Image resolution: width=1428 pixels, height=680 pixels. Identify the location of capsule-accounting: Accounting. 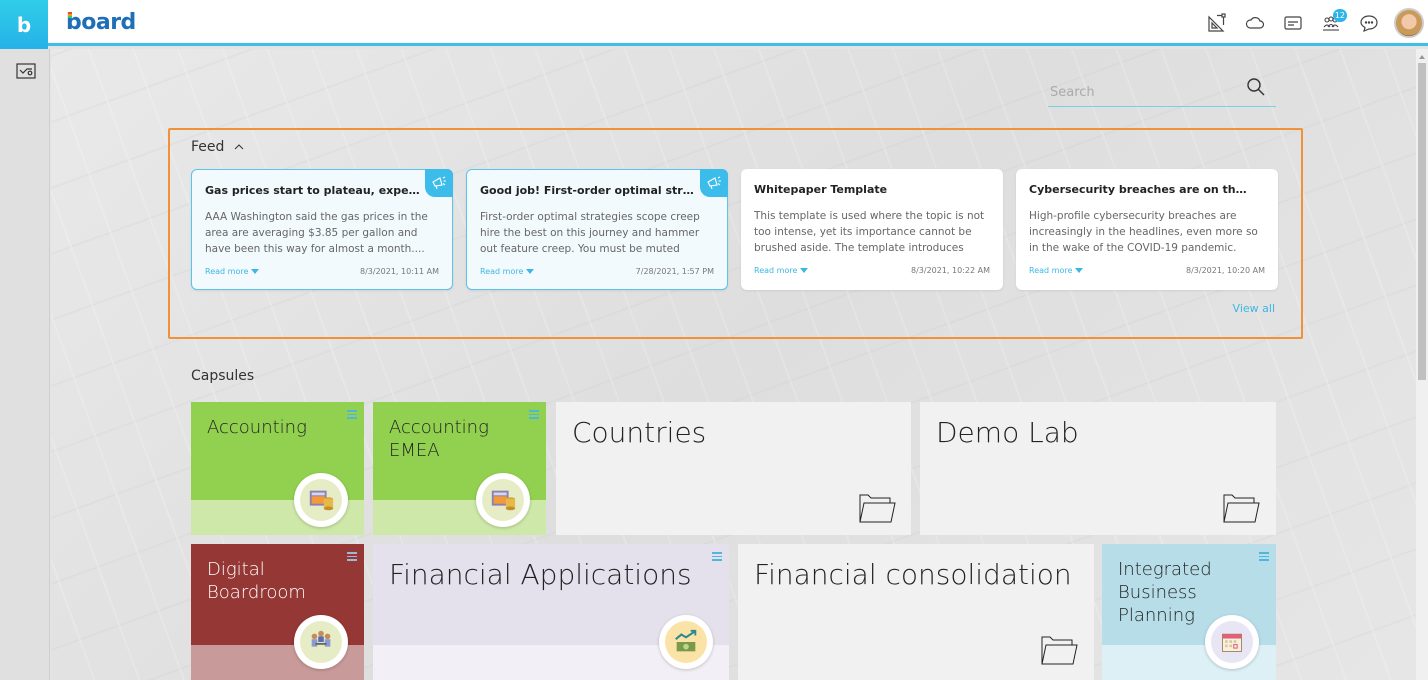
(277, 468).